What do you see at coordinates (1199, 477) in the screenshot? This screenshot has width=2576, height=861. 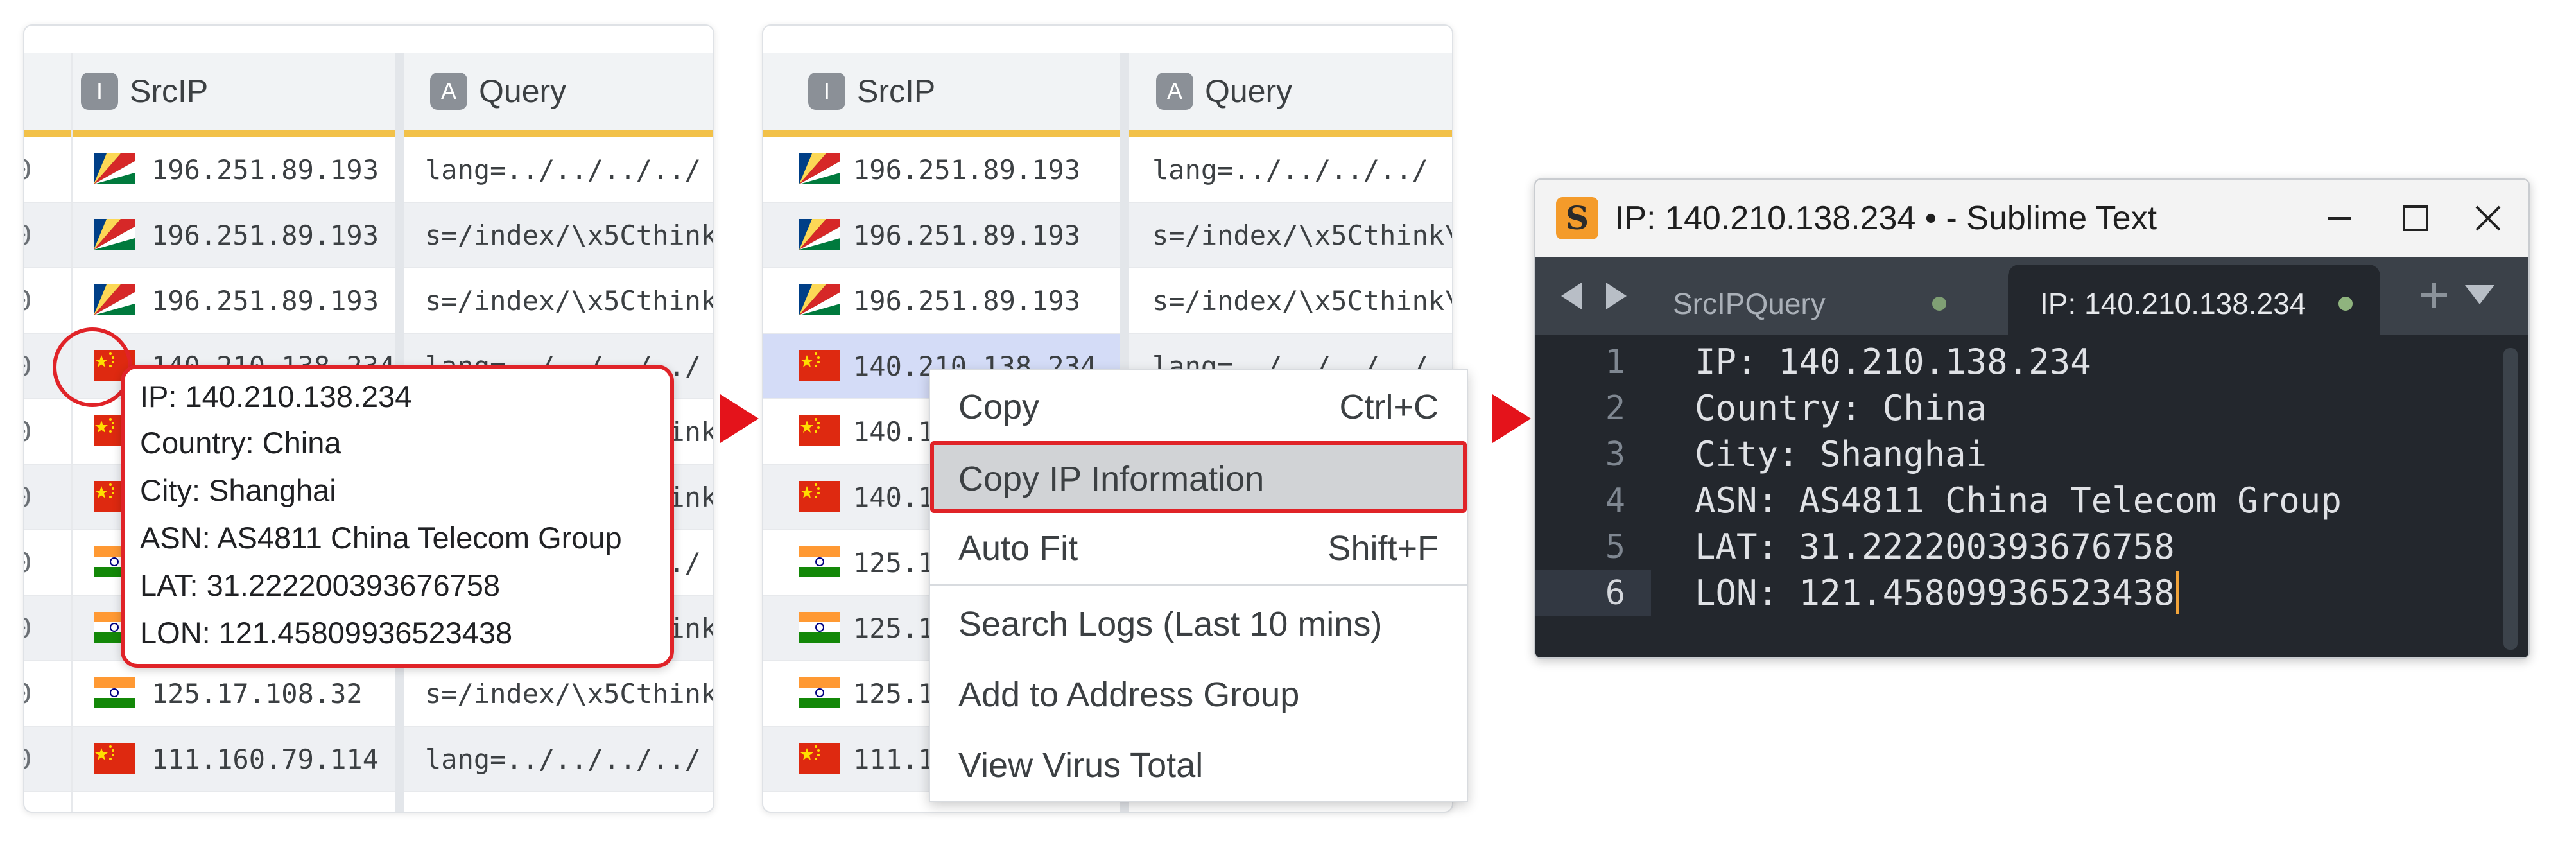 I see `menu-item-copy-ip-information: Copy IP Information` at bounding box center [1199, 477].